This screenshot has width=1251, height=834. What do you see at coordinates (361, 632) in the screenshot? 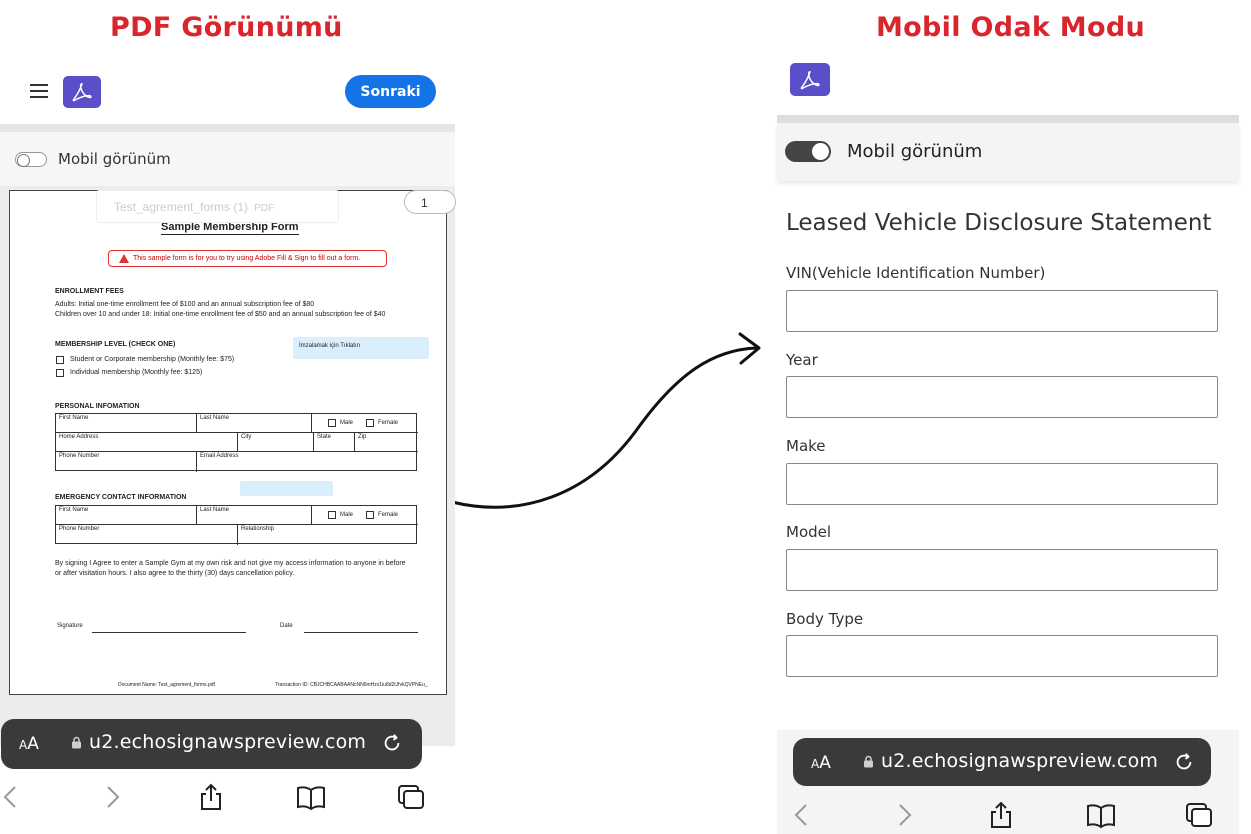
I see `date-line` at bounding box center [361, 632].